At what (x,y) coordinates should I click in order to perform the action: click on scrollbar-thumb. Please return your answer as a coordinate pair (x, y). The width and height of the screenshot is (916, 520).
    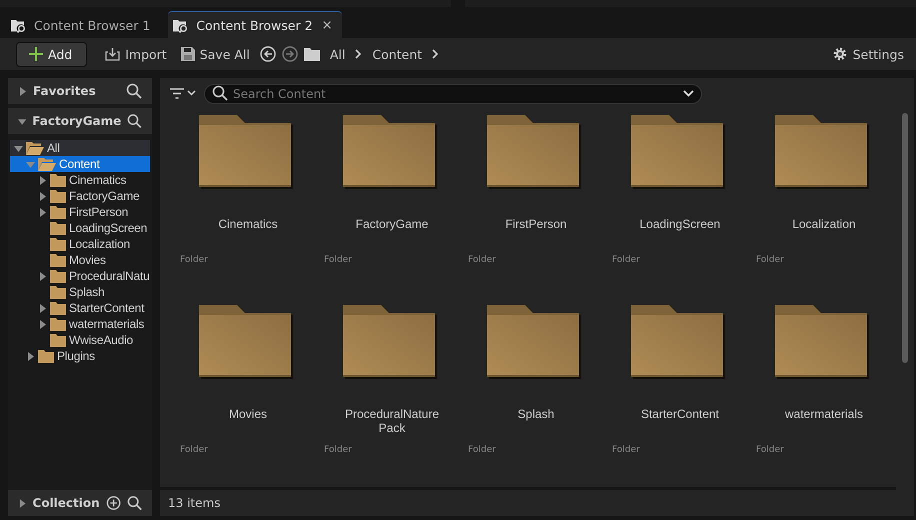
    Looking at the image, I should click on (905, 238).